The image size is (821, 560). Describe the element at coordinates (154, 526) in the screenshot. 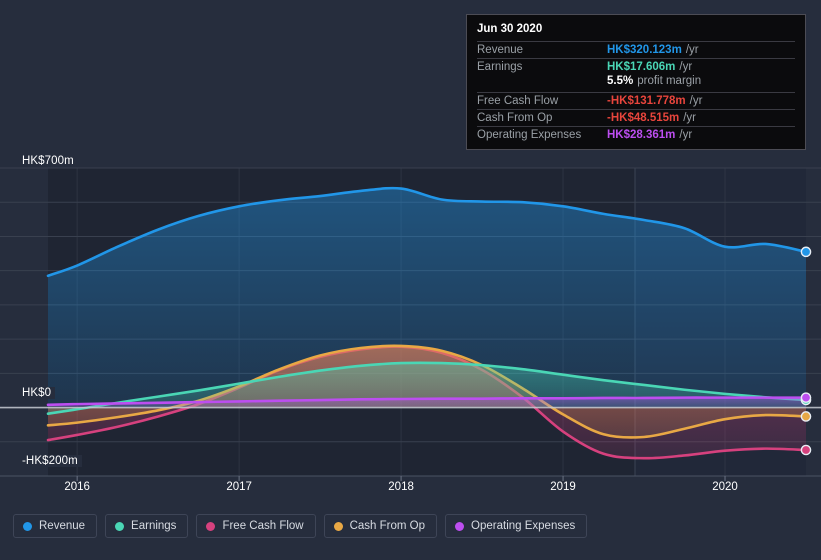

I see `legend-item-label: Earnings` at that location.